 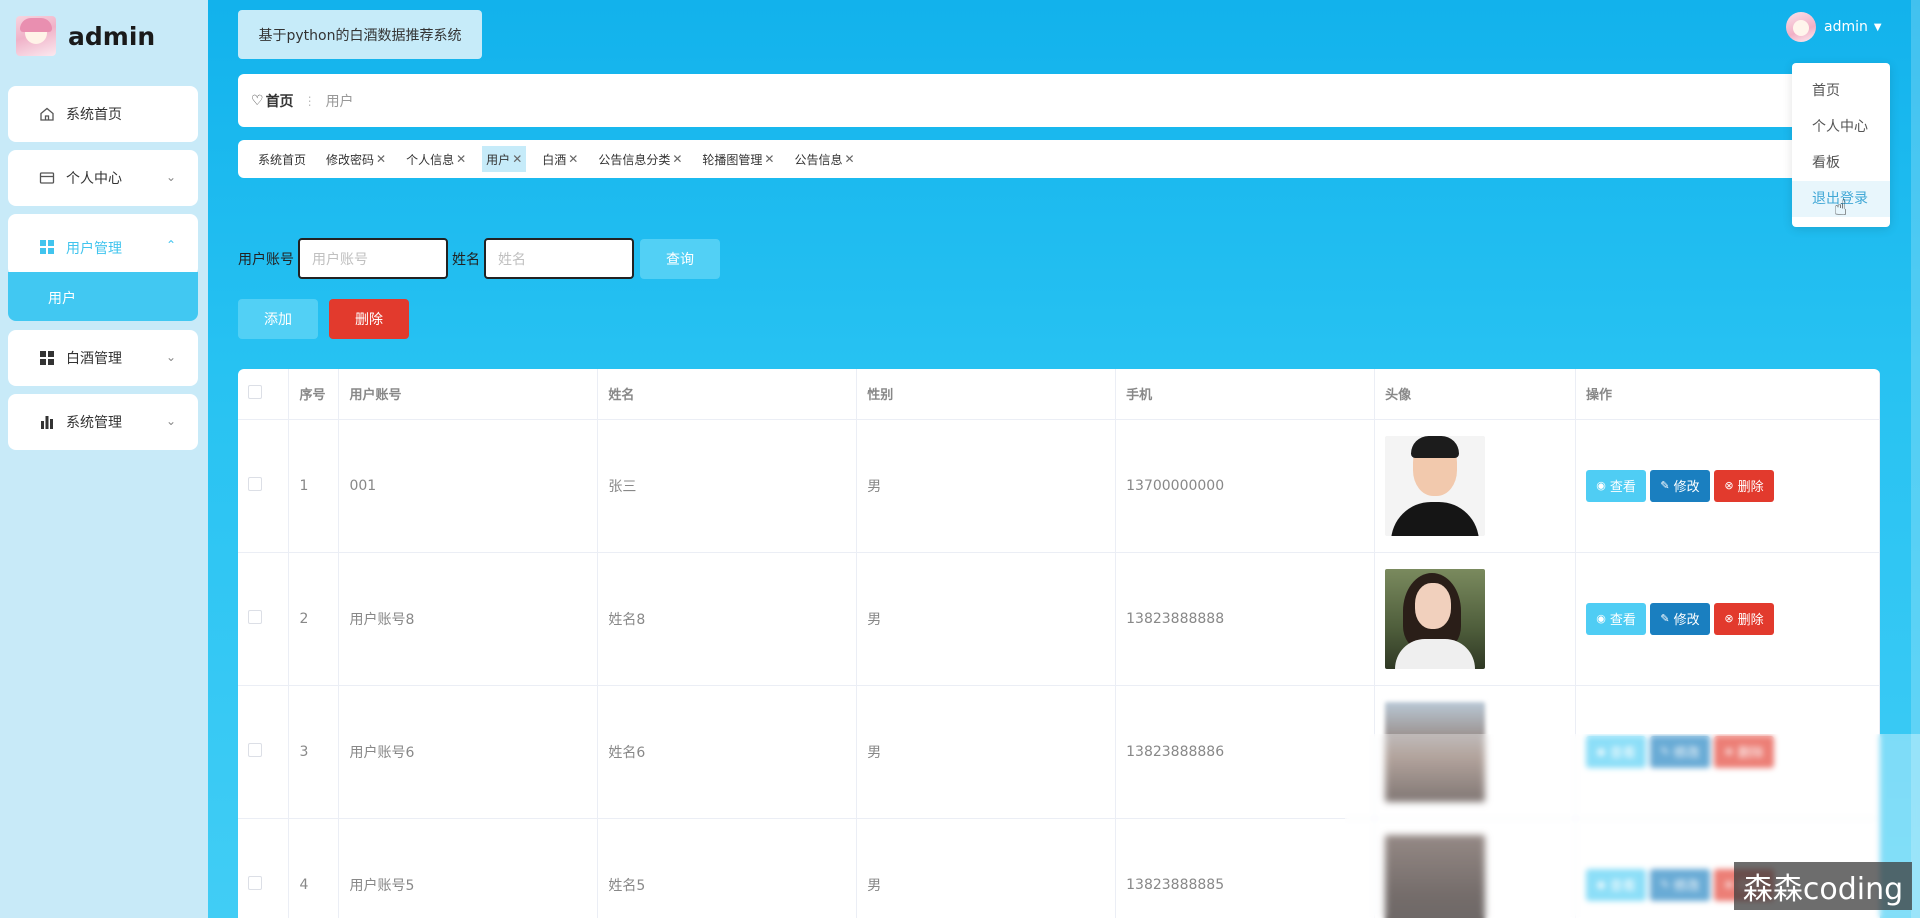 I want to click on brand-logo, so click(x=36, y=36).